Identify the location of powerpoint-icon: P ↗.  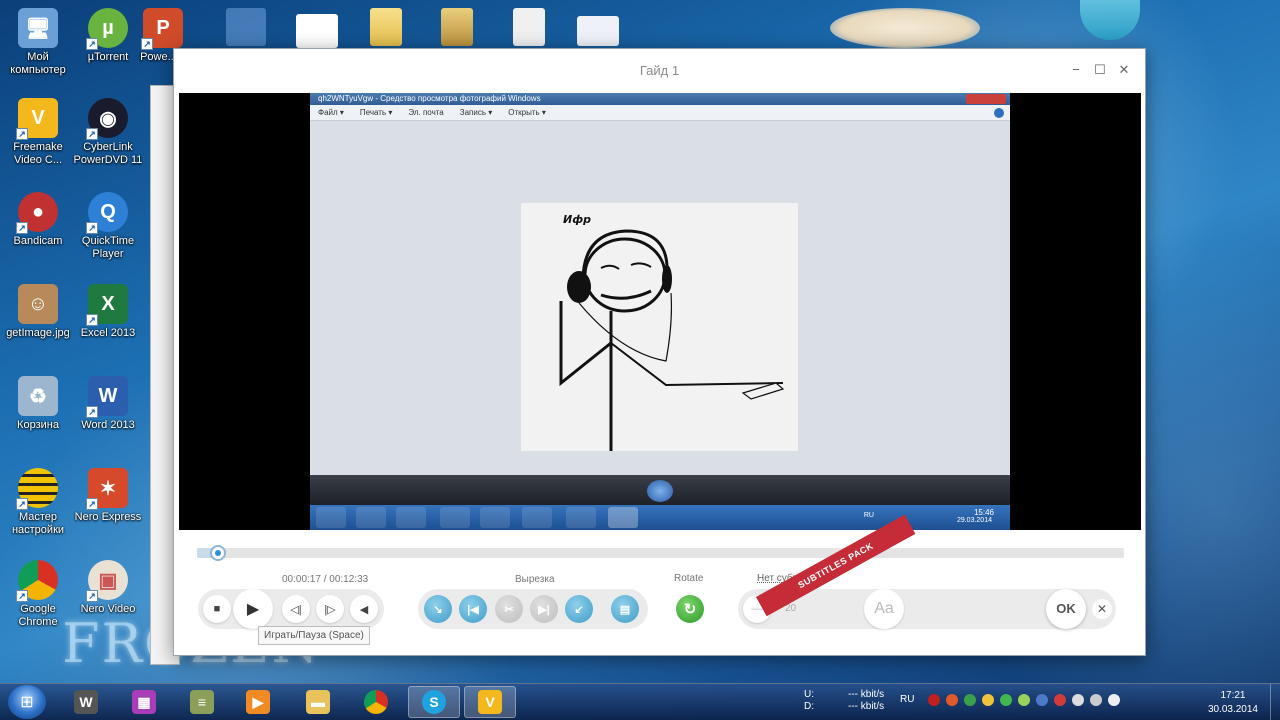
(162, 29).